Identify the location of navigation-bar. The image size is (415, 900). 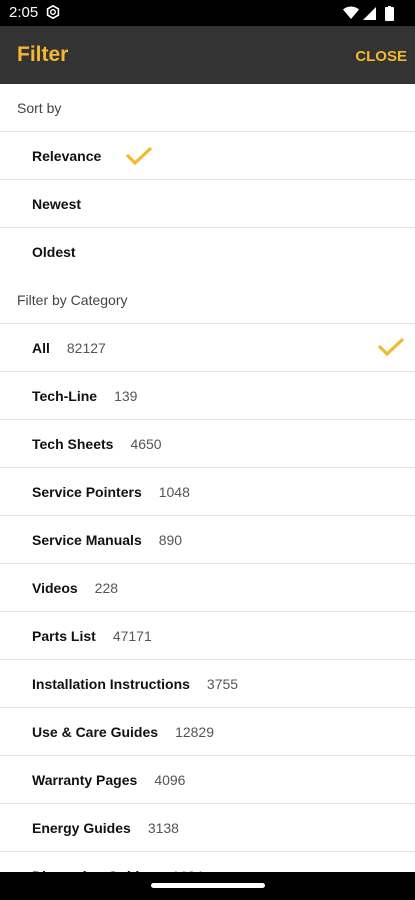
(207, 886).